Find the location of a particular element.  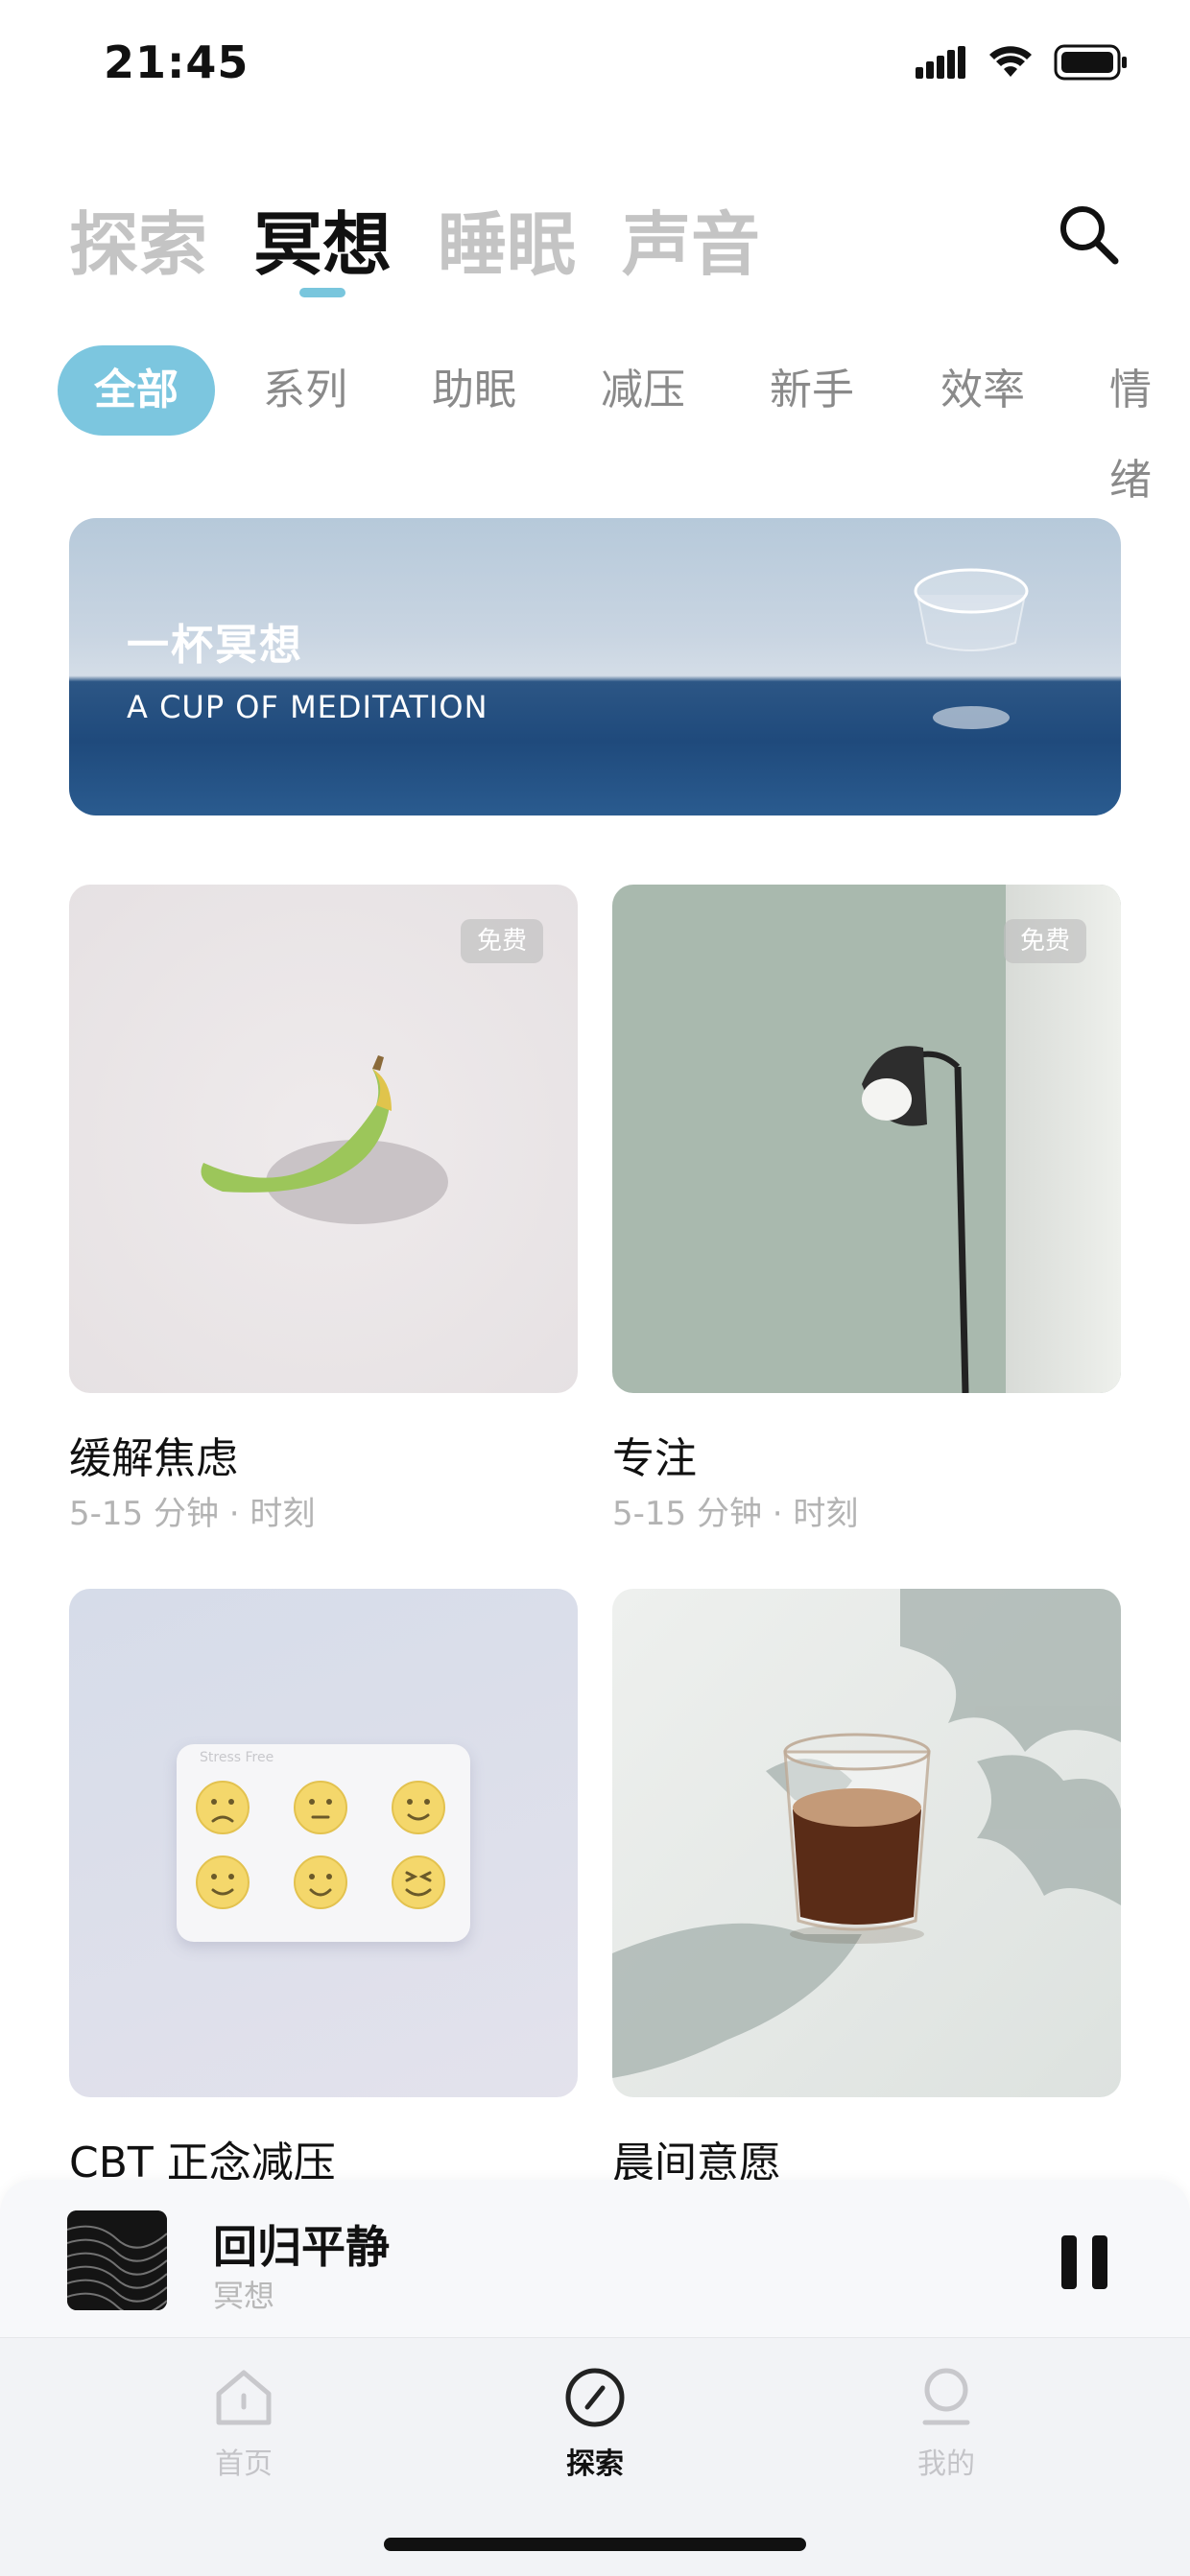

card-focus: 免费 is located at coordinates (867, 1139).